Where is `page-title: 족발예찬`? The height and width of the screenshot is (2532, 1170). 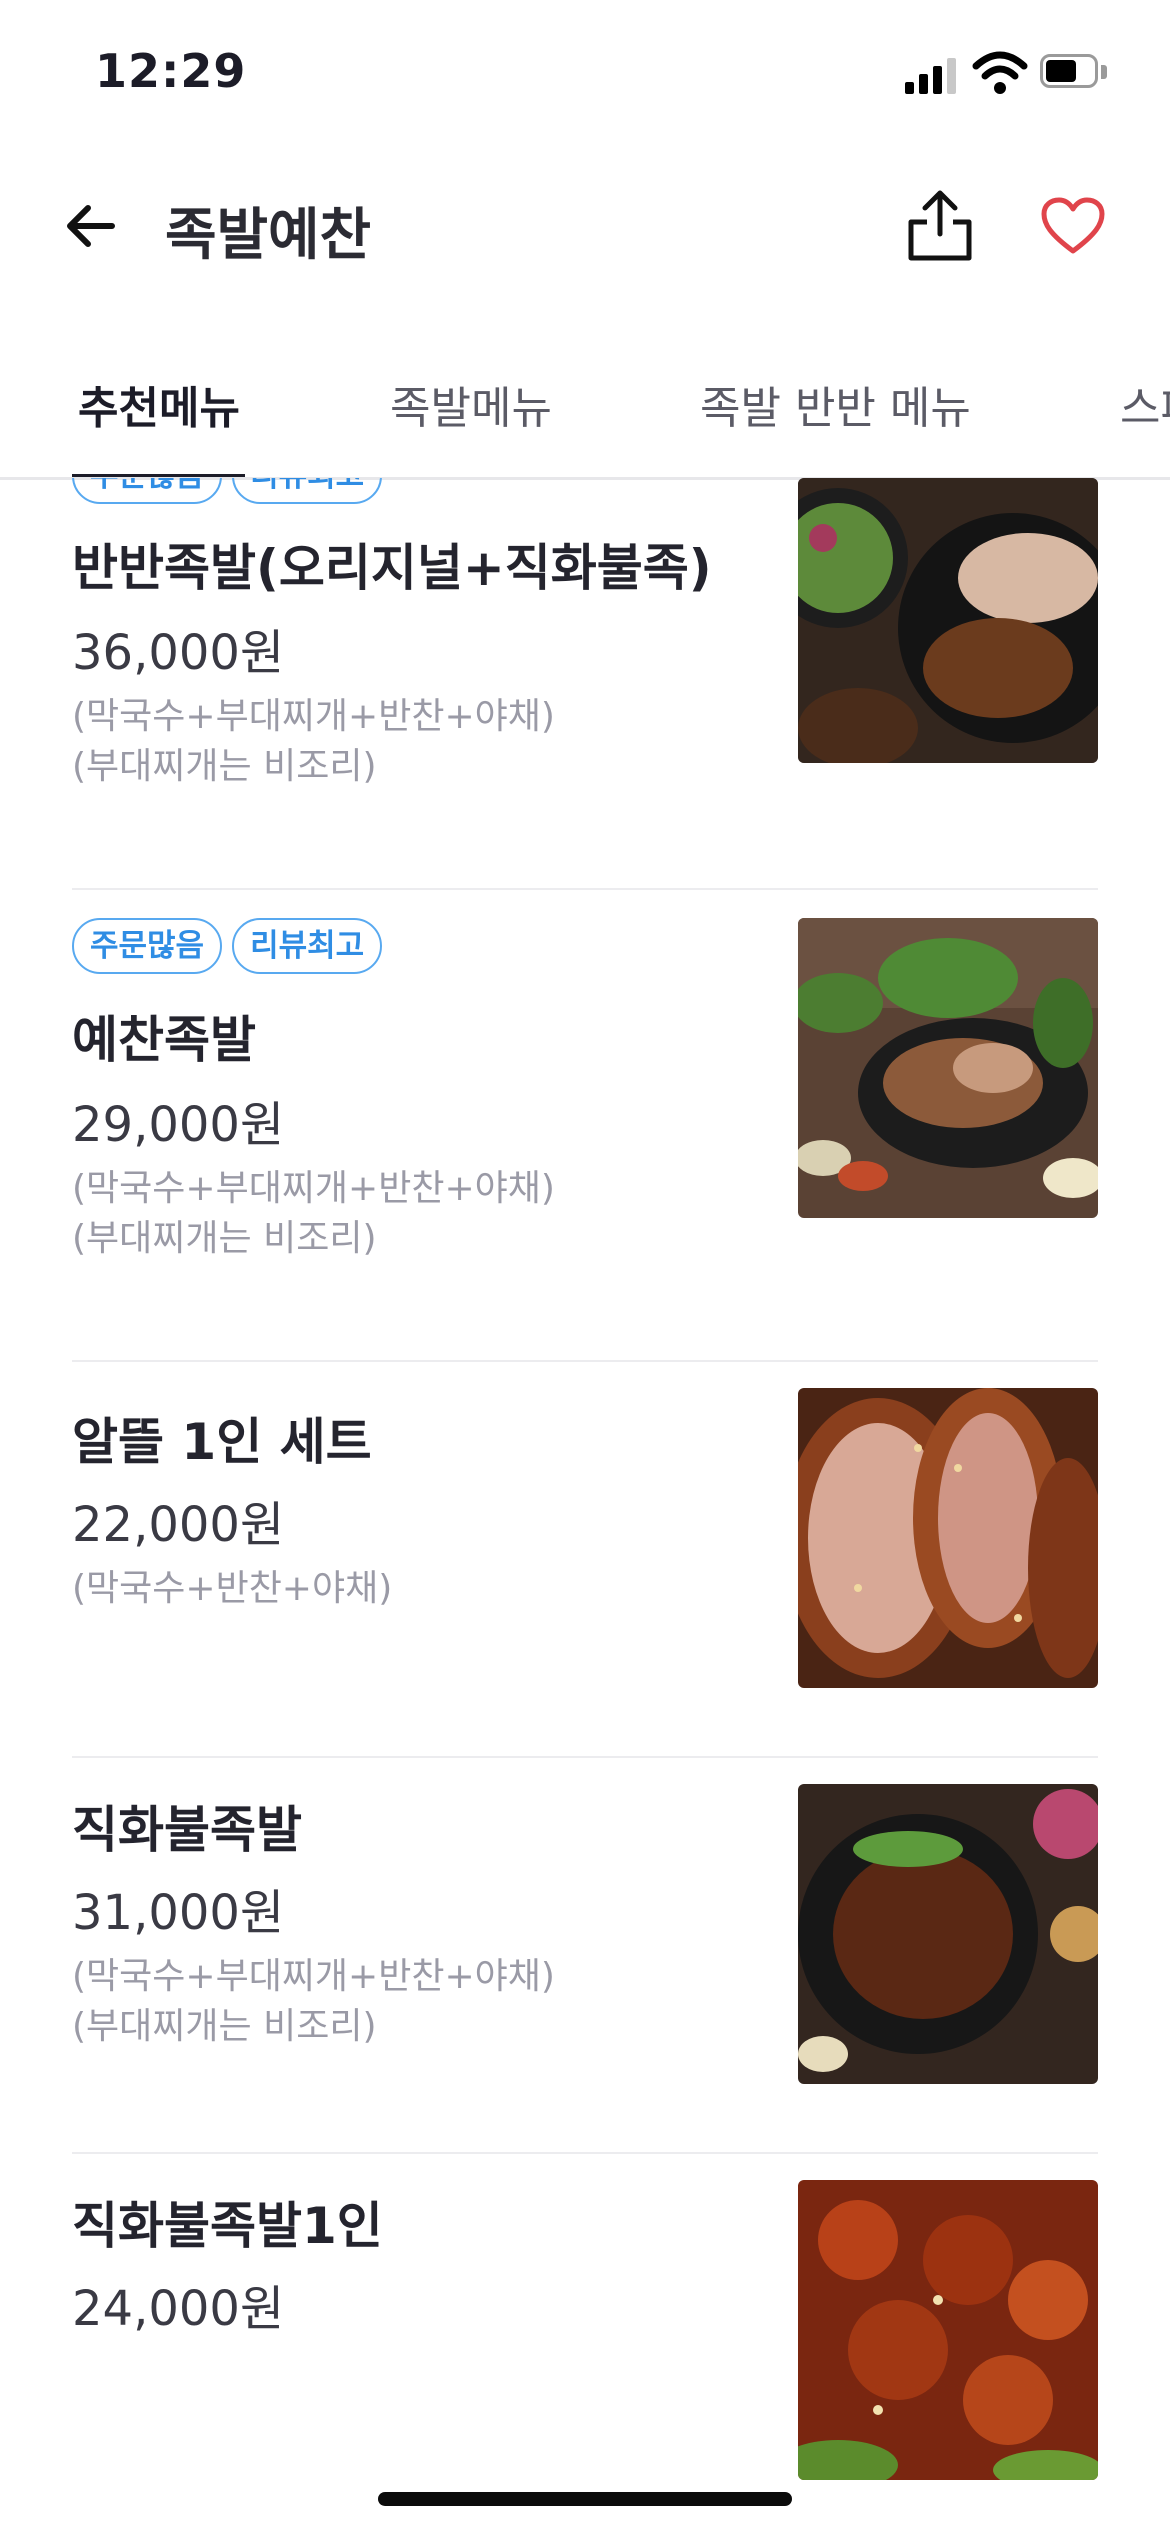
page-title: 족발예찬 is located at coordinates (268, 235).